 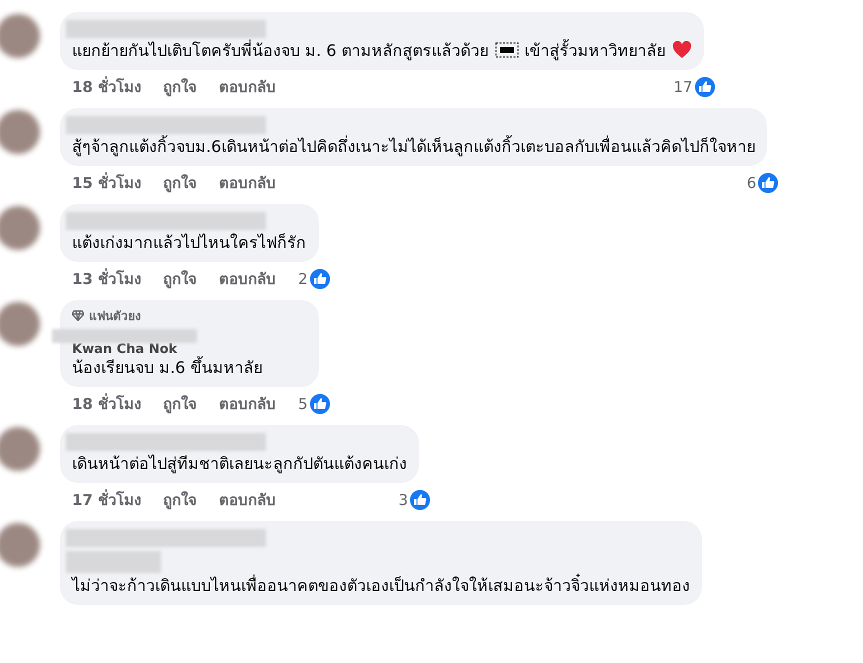 What do you see at coordinates (414, 147) in the screenshot?
I see `comment-text: สู้ๆจ้าลูกแต้งกิ้วจบม.6เดินหน้าต่อไปคิดถึ่งเนาะไม่ได้เห็นลูกแต้งกิ้วเตะบอลกับเพื่อนแล้วคิดไปก็ใจหาย` at bounding box center [414, 147].